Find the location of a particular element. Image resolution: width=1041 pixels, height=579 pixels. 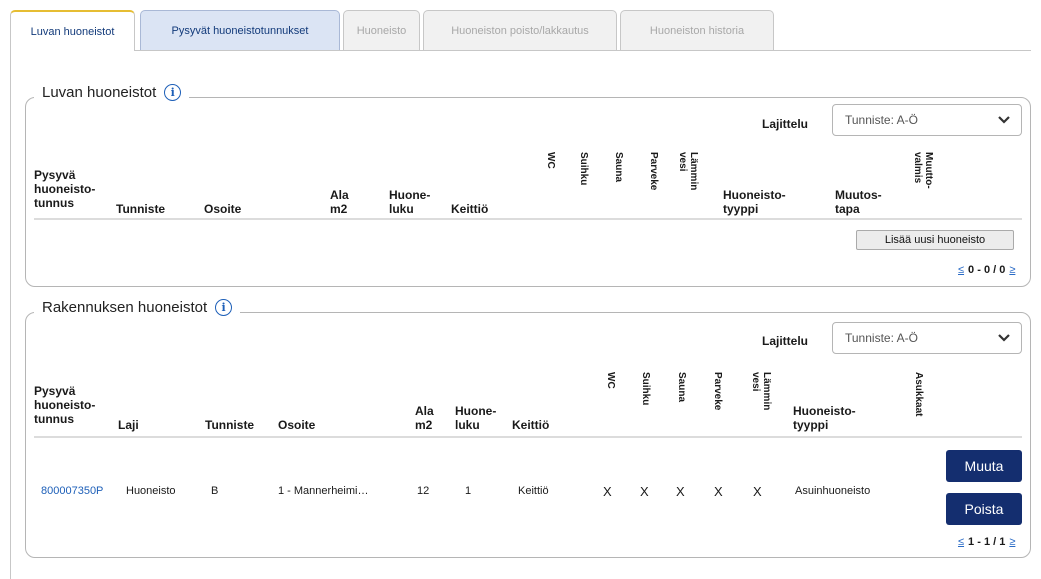

cell-keittio: Keittiö is located at coordinates (533, 491).